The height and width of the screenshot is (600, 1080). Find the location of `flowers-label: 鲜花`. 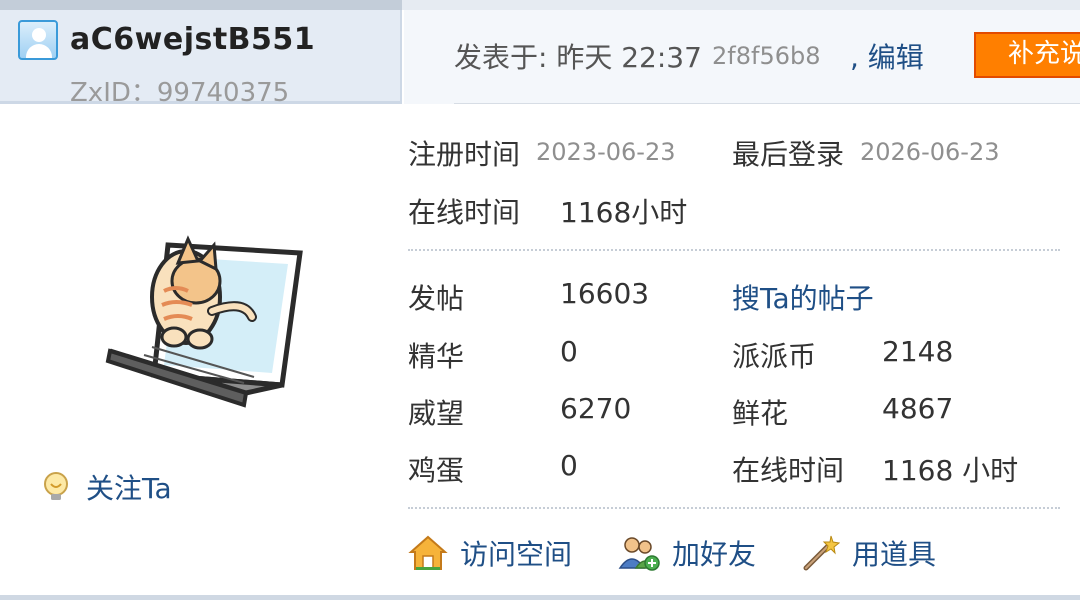

flowers-label: 鲜花 is located at coordinates (760, 413).